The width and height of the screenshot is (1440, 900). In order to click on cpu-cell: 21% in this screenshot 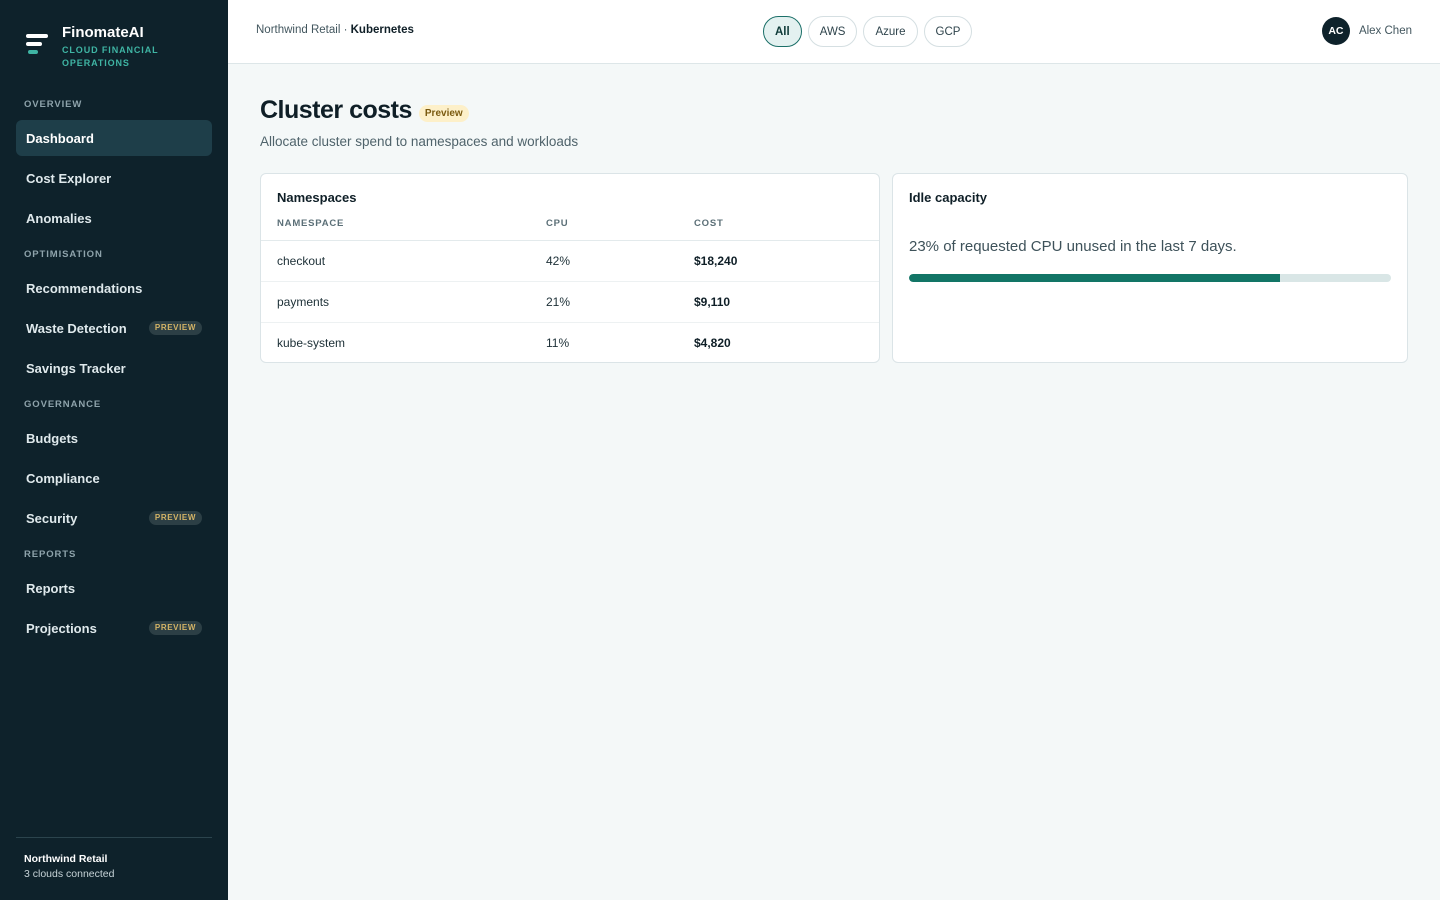, I will do `click(620, 302)`.